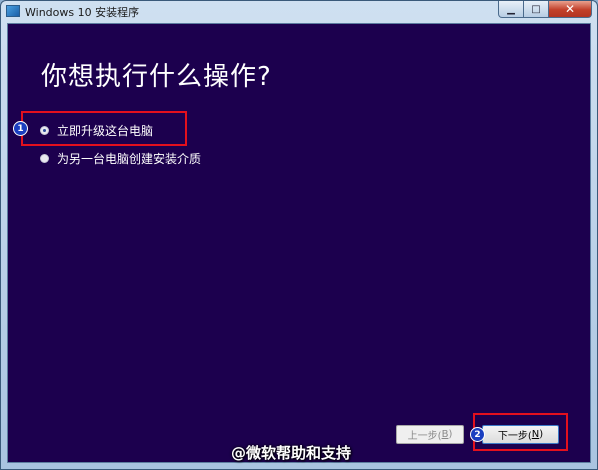 The width and height of the screenshot is (598, 470). What do you see at coordinates (477, 434) in the screenshot?
I see `step-badge-2: 2` at bounding box center [477, 434].